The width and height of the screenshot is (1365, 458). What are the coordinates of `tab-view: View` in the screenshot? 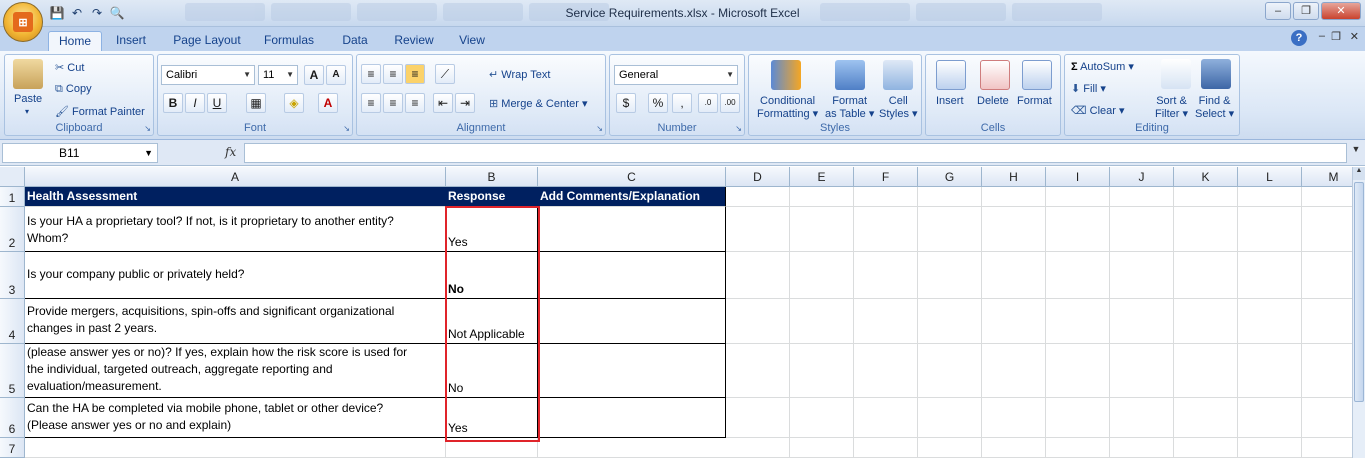 It's located at (472, 41).